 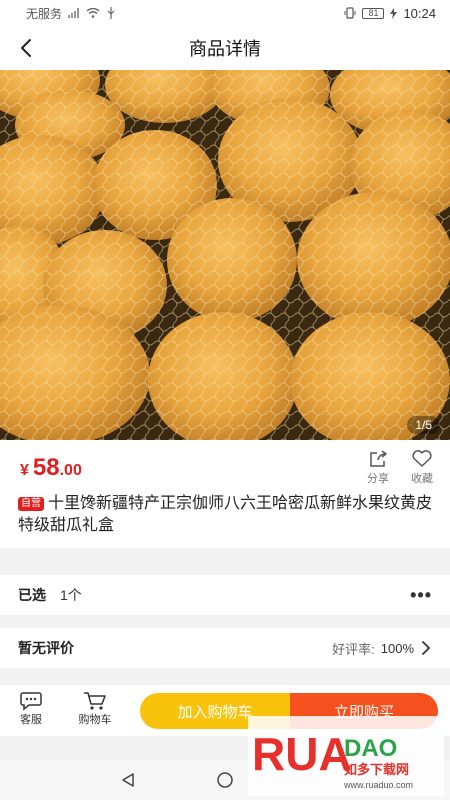 I want to click on clock: 10:24, so click(x=419, y=13).